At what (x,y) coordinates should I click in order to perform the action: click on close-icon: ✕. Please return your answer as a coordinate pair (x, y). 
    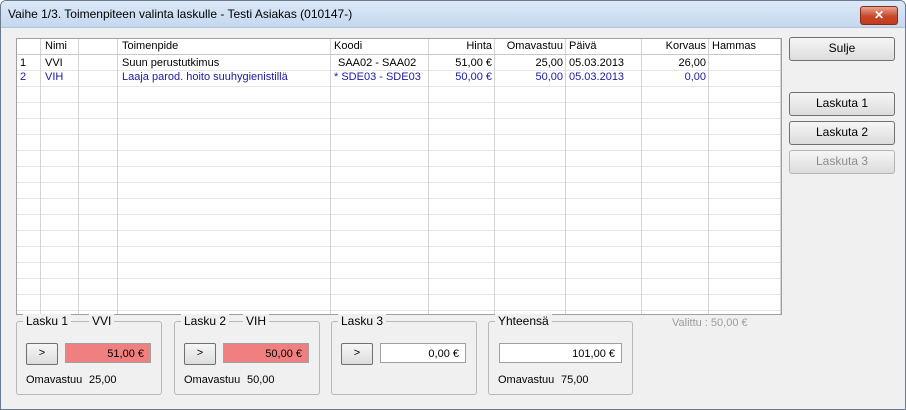
    Looking at the image, I should click on (879, 15).